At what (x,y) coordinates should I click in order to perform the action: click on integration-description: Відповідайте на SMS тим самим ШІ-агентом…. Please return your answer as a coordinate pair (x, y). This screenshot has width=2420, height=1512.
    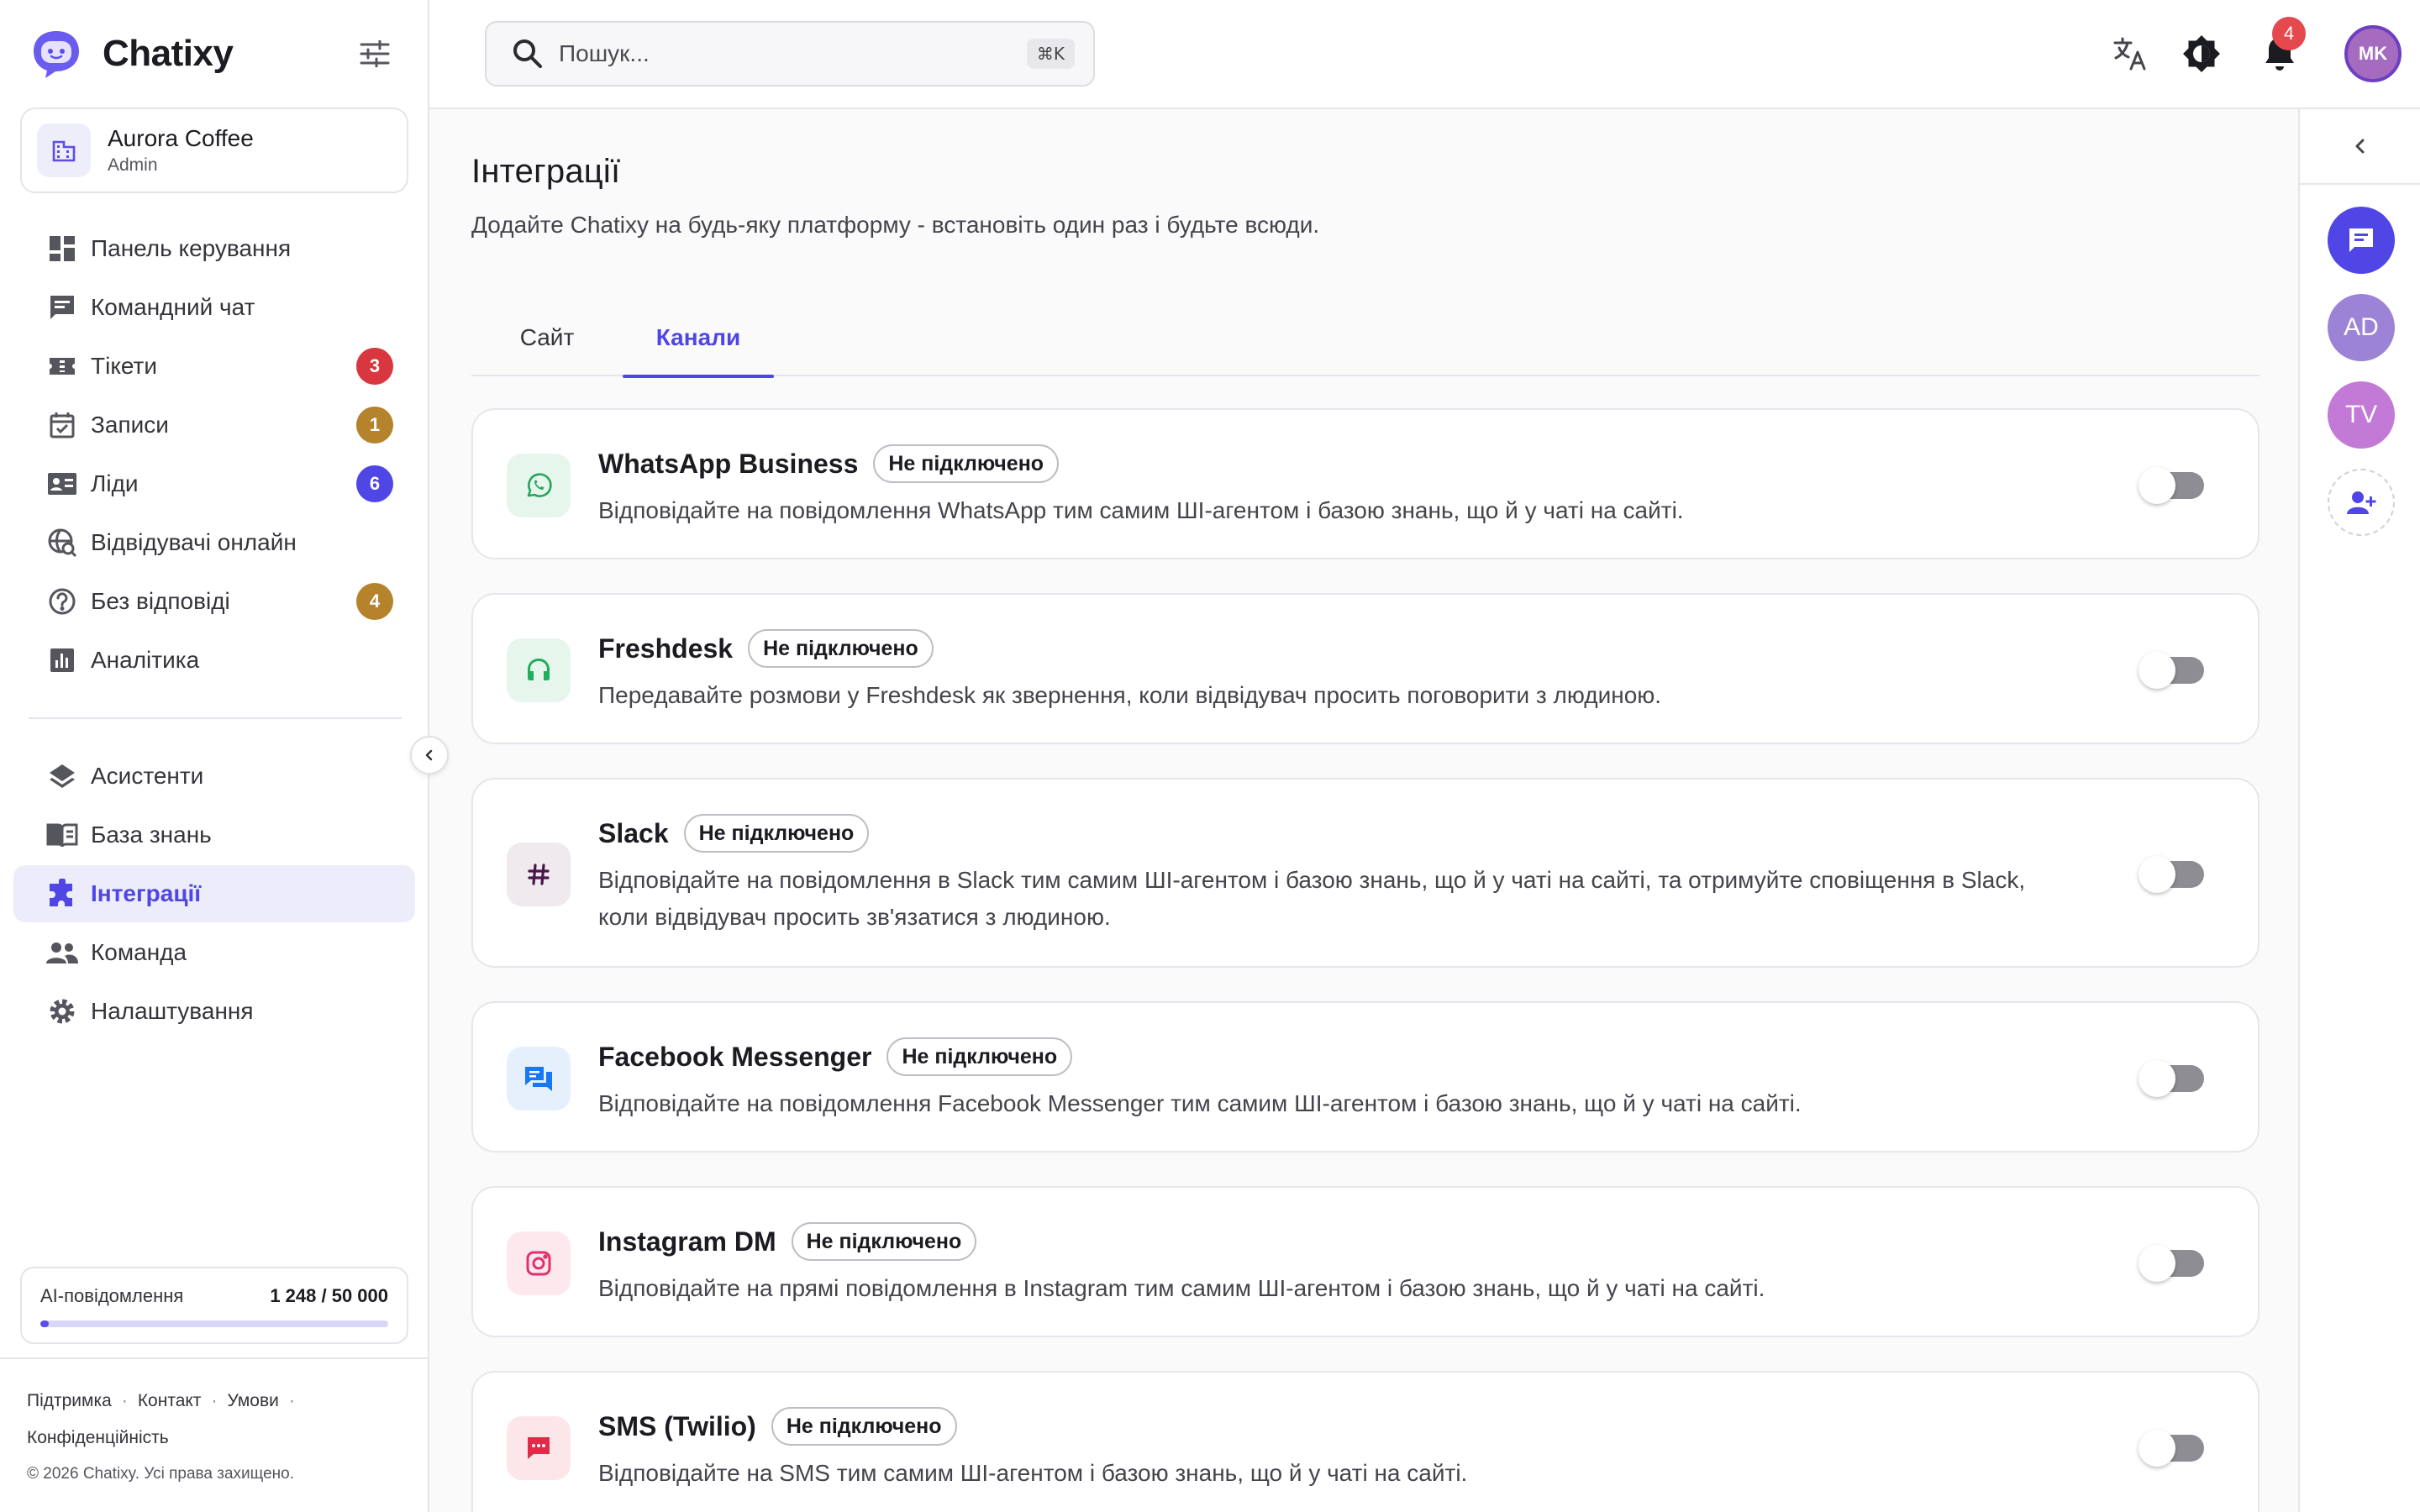
    Looking at the image, I should click on (1033, 1473).